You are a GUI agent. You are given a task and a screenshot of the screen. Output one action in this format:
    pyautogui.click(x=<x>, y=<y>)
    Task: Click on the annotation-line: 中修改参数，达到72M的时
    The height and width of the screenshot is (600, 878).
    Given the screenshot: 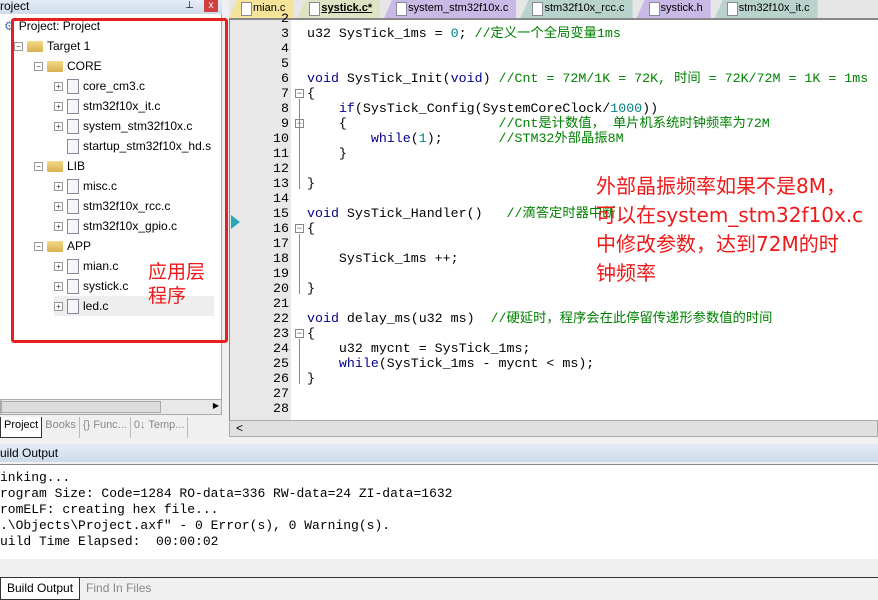 What is the action you would take?
    pyautogui.click(x=717, y=244)
    